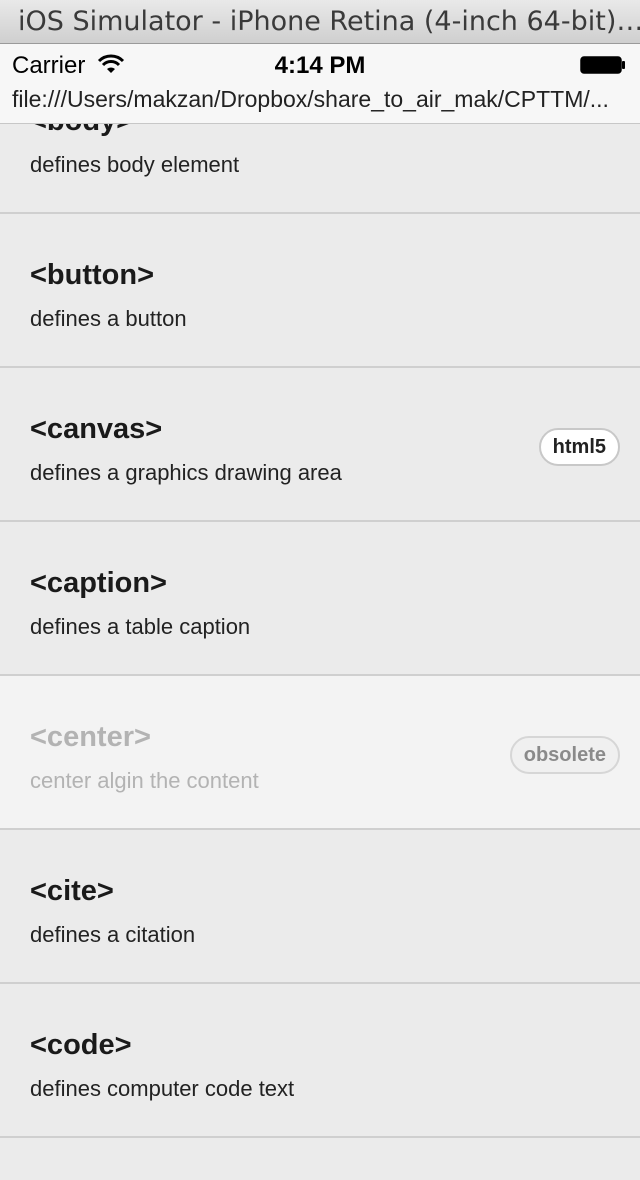  What do you see at coordinates (113, 934) in the screenshot?
I see `item-description: defines a citation` at bounding box center [113, 934].